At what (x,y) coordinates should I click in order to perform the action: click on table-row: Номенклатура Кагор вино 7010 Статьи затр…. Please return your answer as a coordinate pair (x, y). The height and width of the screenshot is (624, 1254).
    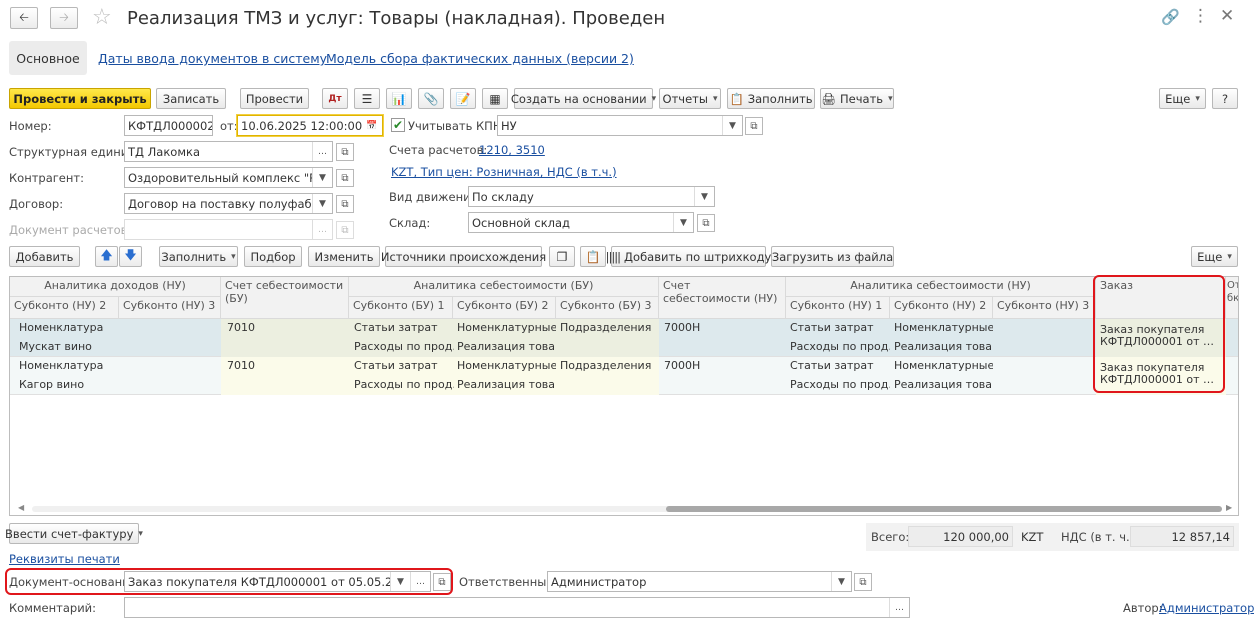
    Looking at the image, I should click on (624, 376).